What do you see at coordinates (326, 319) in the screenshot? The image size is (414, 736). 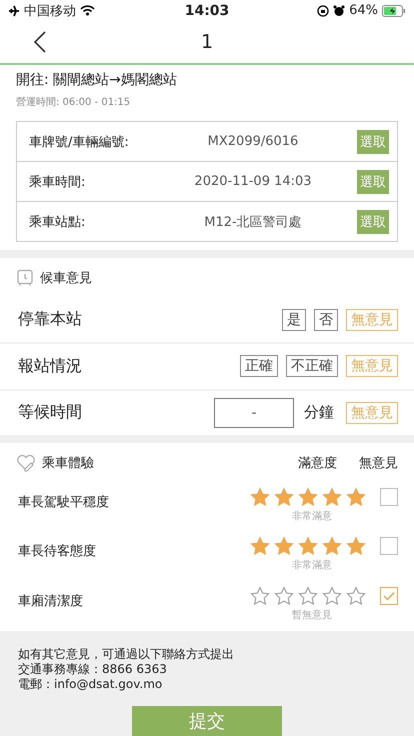 I see `option-button: 否` at bounding box center [326, 319].